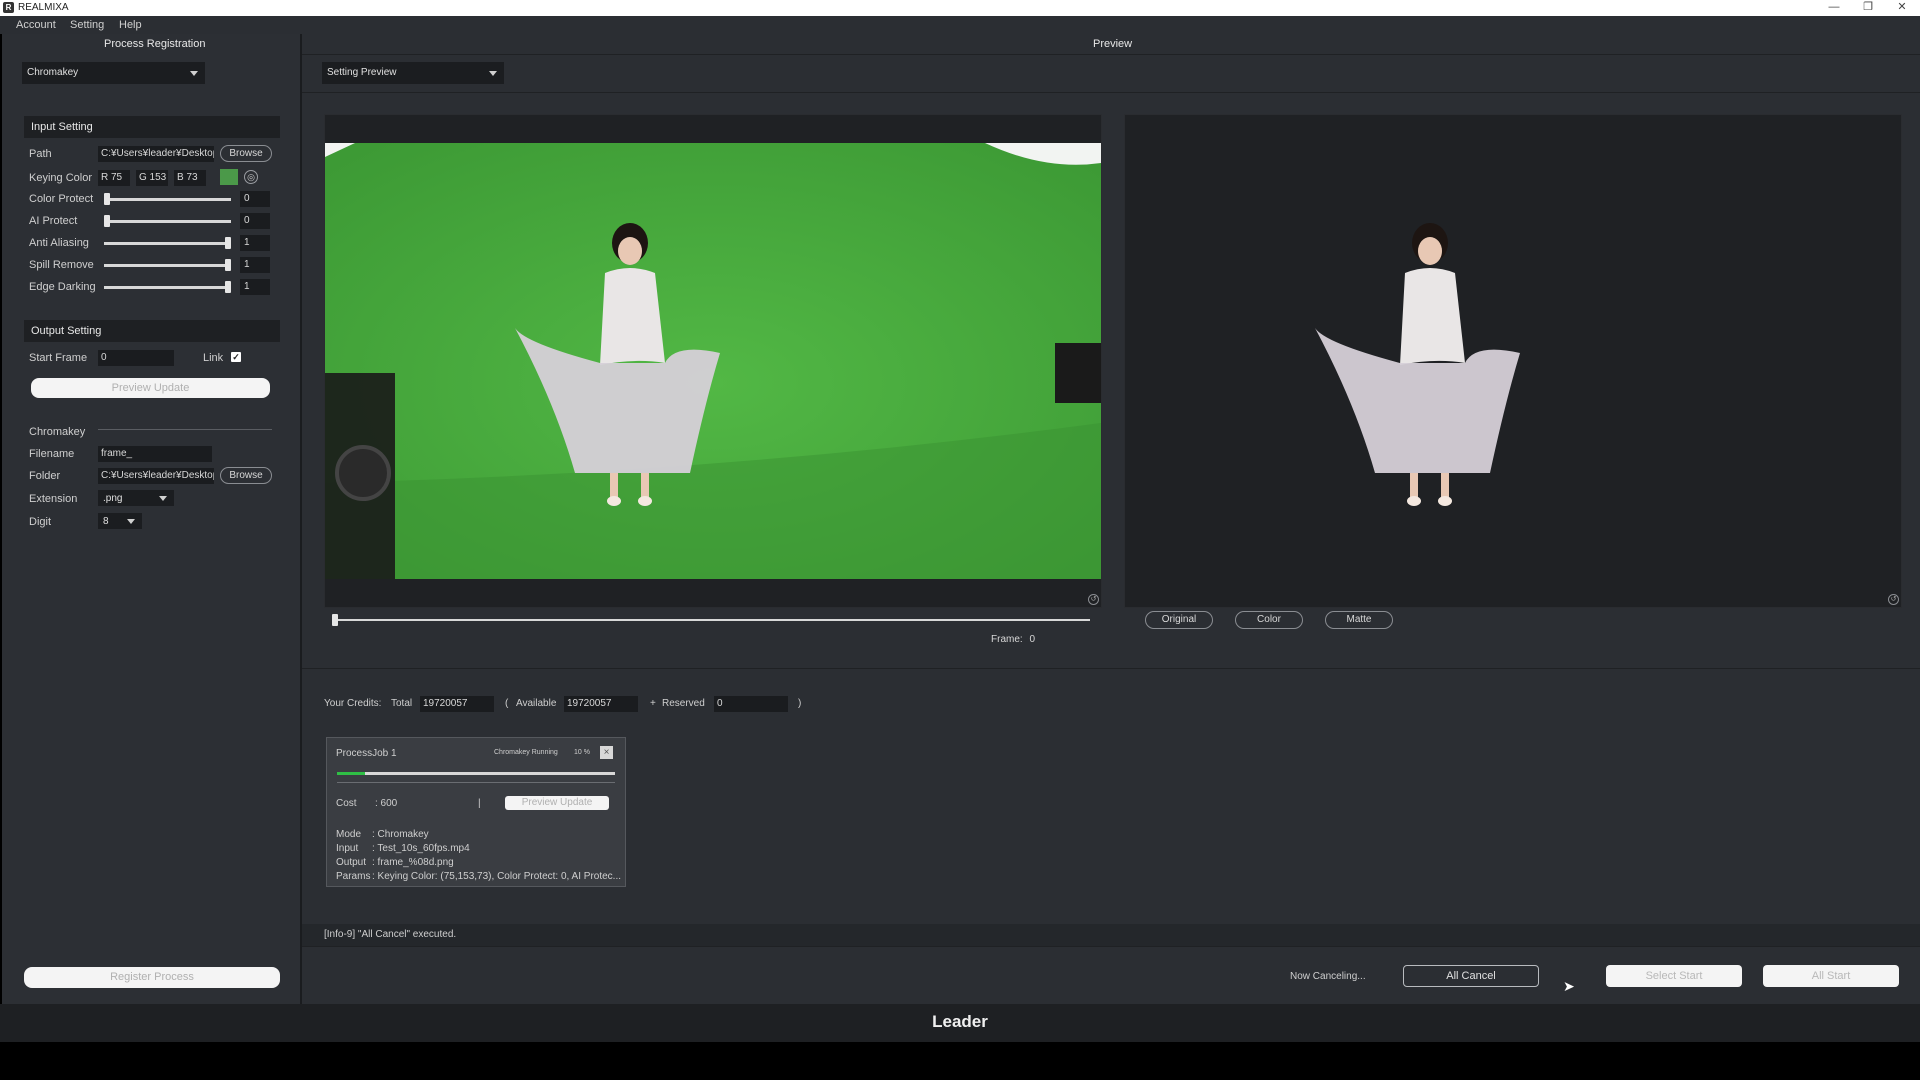  Describe the element at coordinates (156, 154) in the screenshot. I see `input-path-field: C:¥Users¥leader¥Desktop` at that location.